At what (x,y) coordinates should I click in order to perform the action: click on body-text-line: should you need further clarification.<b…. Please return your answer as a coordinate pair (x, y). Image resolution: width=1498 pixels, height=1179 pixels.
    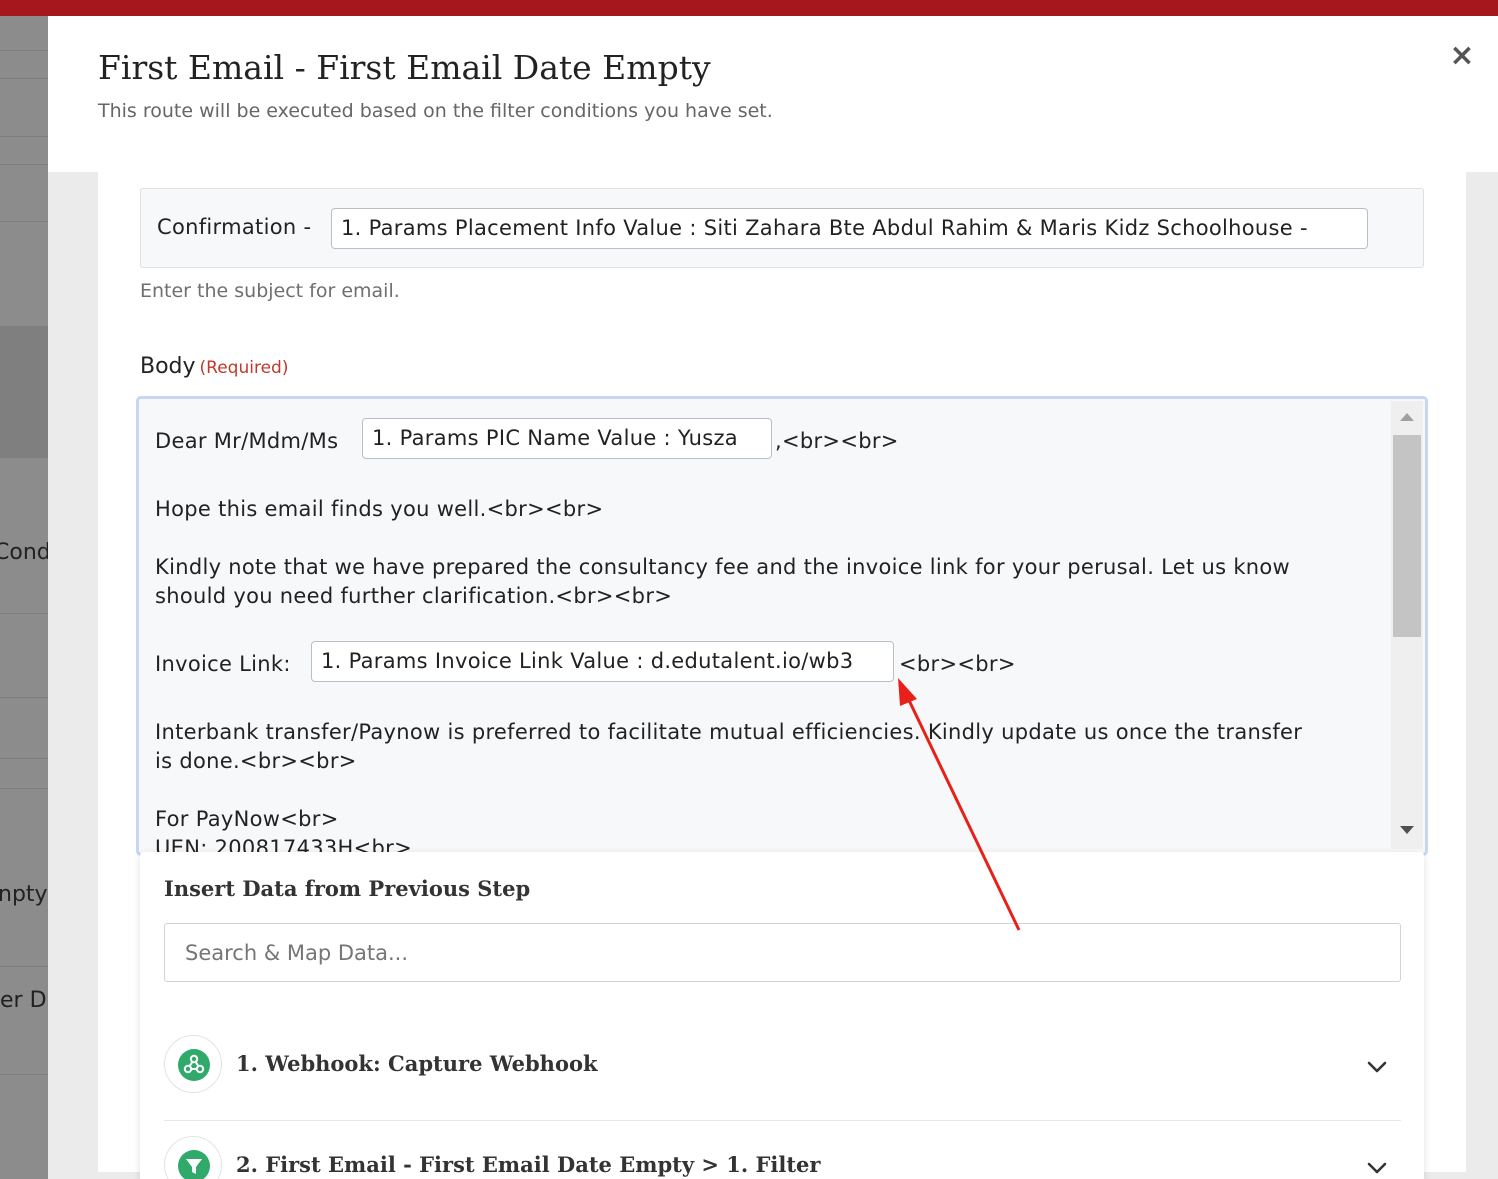
    Looking at the image, I should click on (414, 596).